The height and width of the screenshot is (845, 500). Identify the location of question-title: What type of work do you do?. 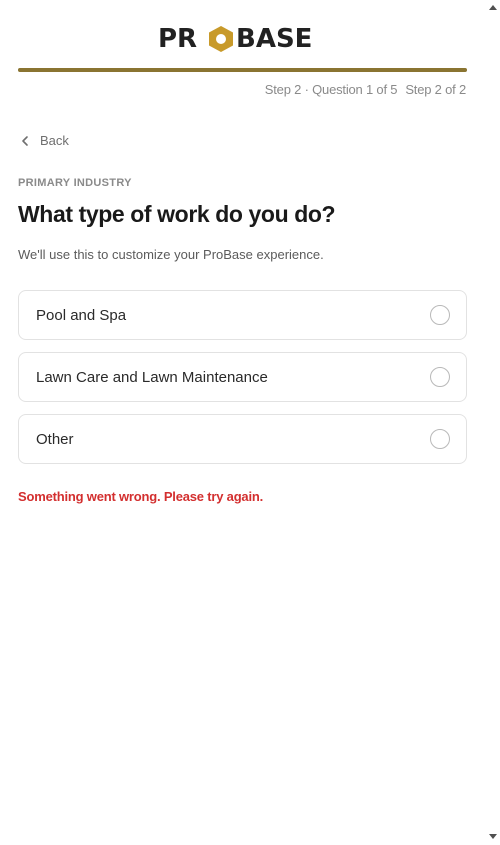
(177, 214).